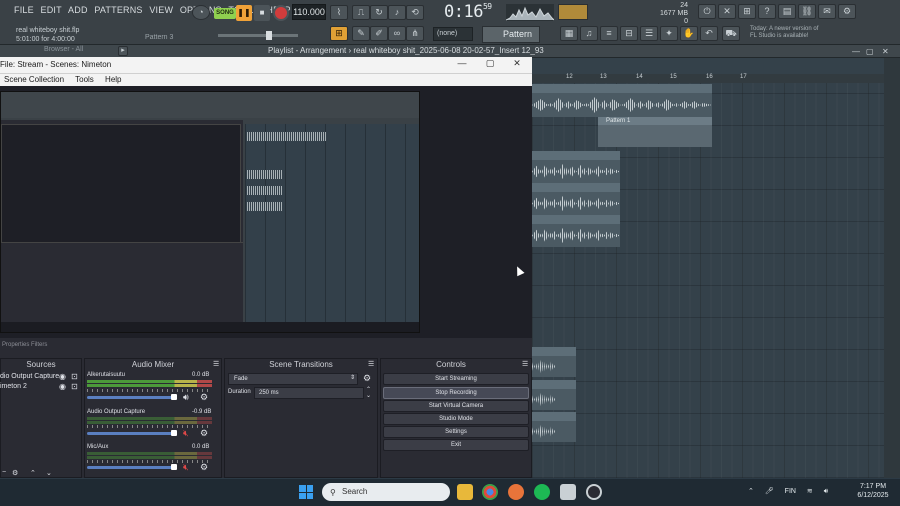 The width and height of the screenshot is (900, 506). I want to click on pitch-slider-knob, so click(269, 35).